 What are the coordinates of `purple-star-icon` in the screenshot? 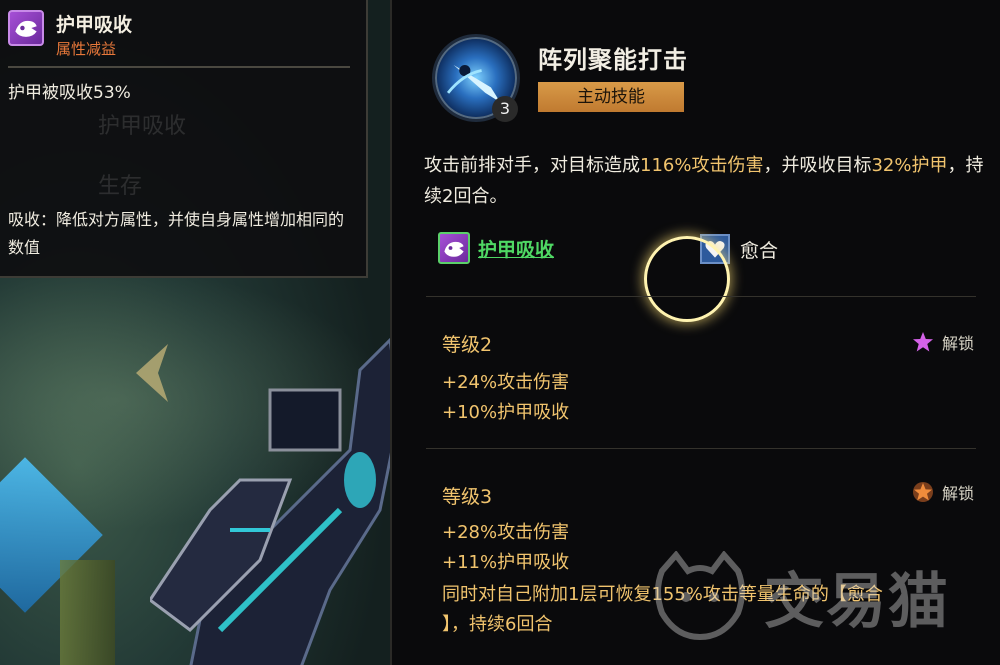 It's located at (923, 342).